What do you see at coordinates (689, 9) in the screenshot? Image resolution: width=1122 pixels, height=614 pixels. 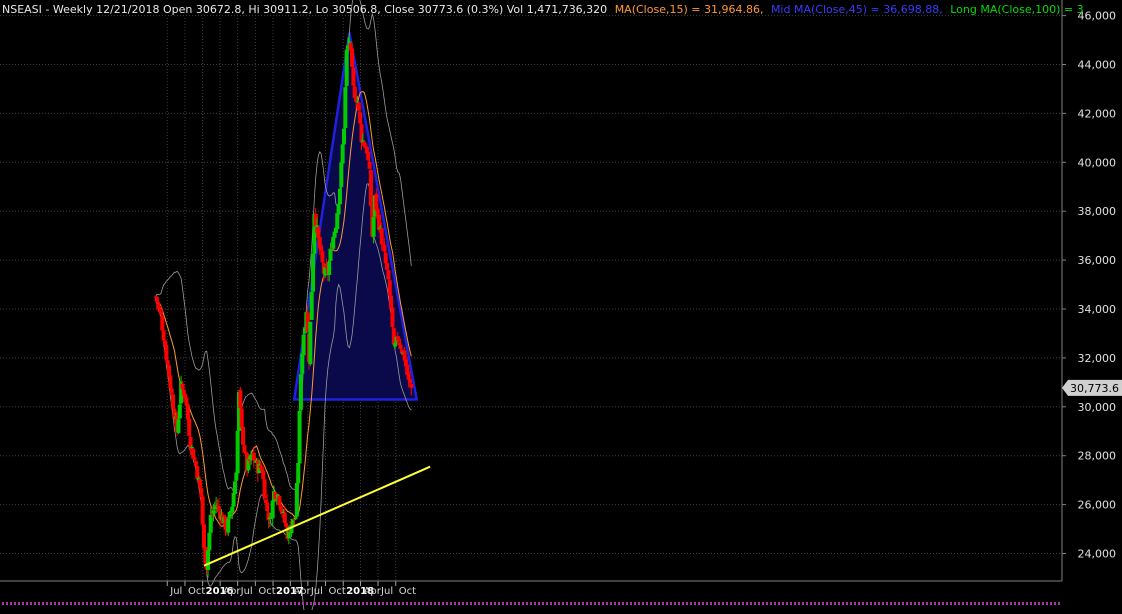 I see `header-ma15: MA(Close,15) = 31,964.86,` at bounding box center [689, 9].